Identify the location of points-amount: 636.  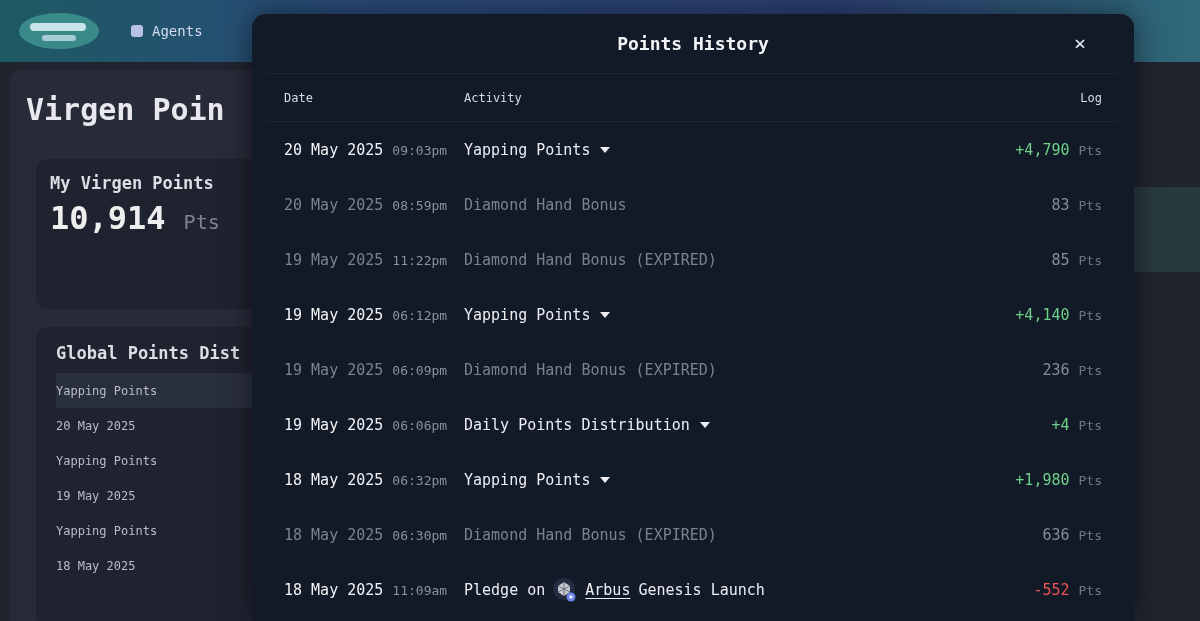
(1056, 534).